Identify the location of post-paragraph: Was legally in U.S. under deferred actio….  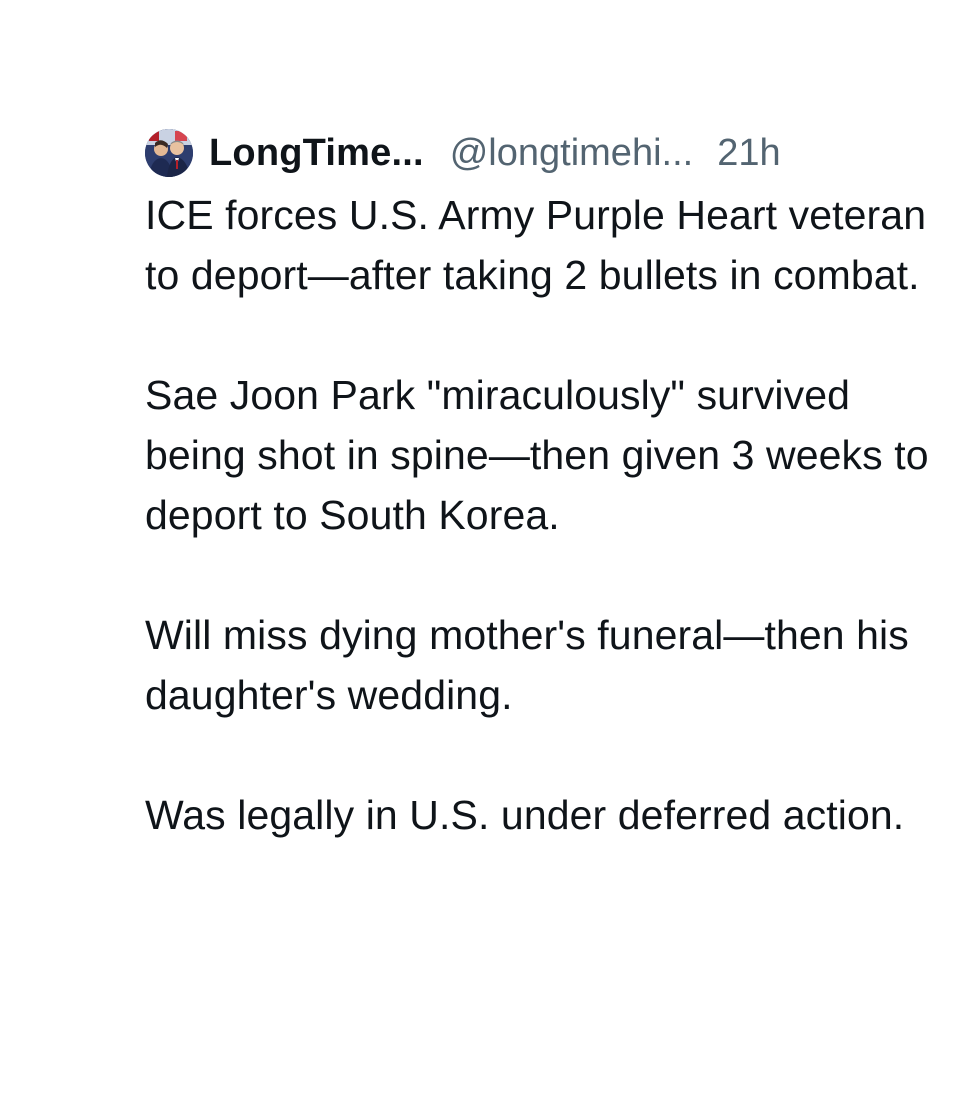
(525, 815).